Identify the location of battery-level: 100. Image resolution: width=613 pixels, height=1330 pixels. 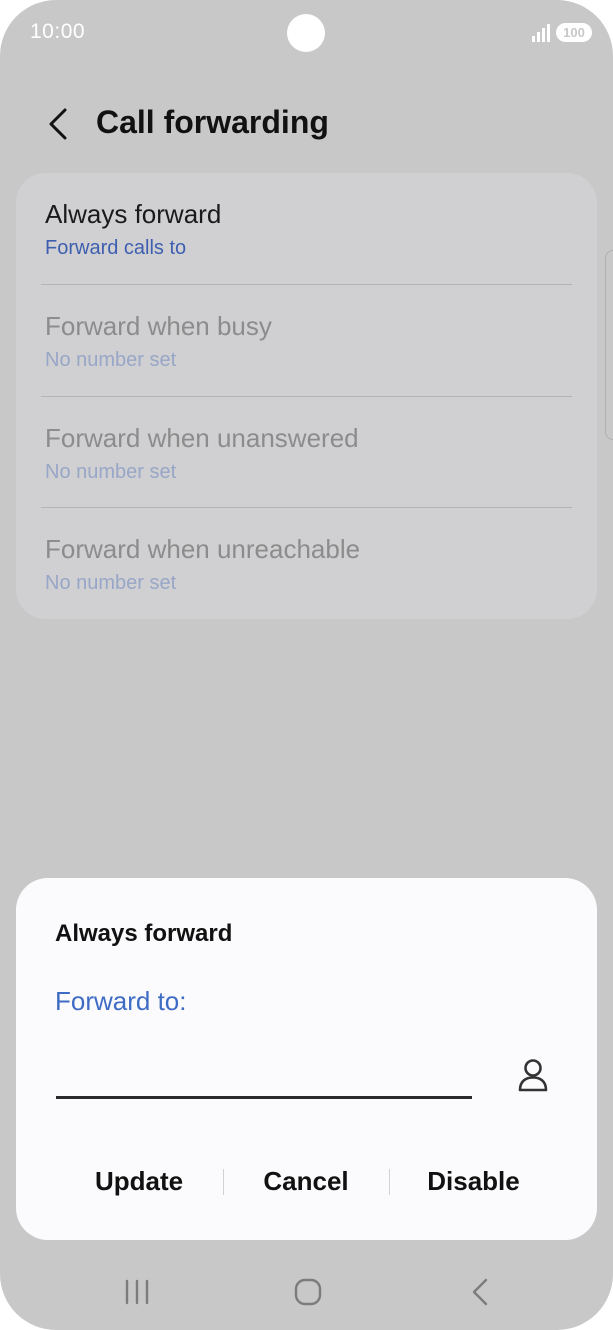
(574, 32).